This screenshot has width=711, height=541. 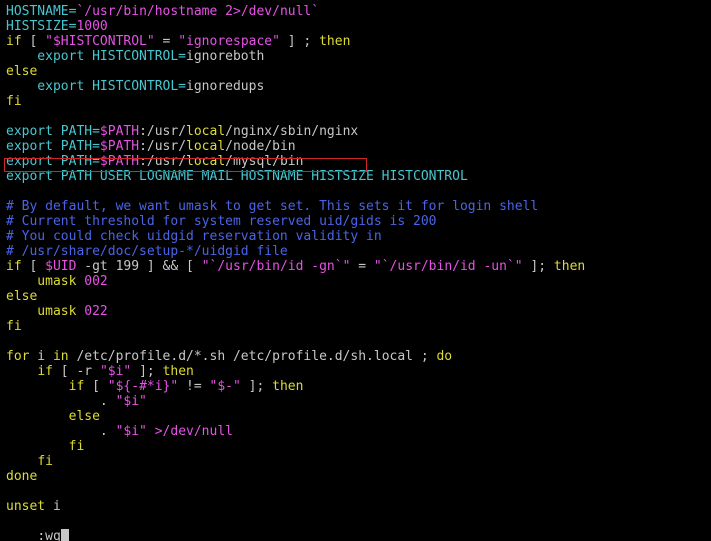 I want to click on code-token: ignoredups, so click(x=225, y=86).